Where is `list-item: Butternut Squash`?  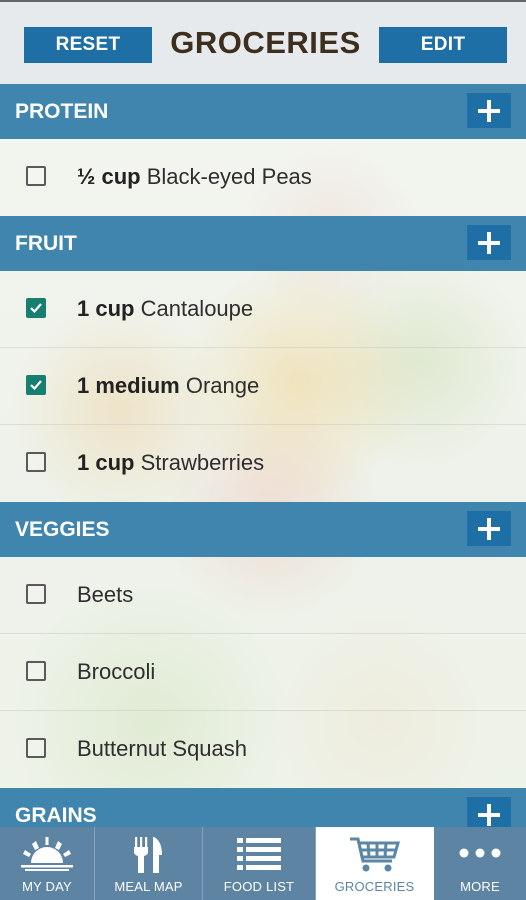 list-item: Butternut Squash is located at coordinates (263, 749).